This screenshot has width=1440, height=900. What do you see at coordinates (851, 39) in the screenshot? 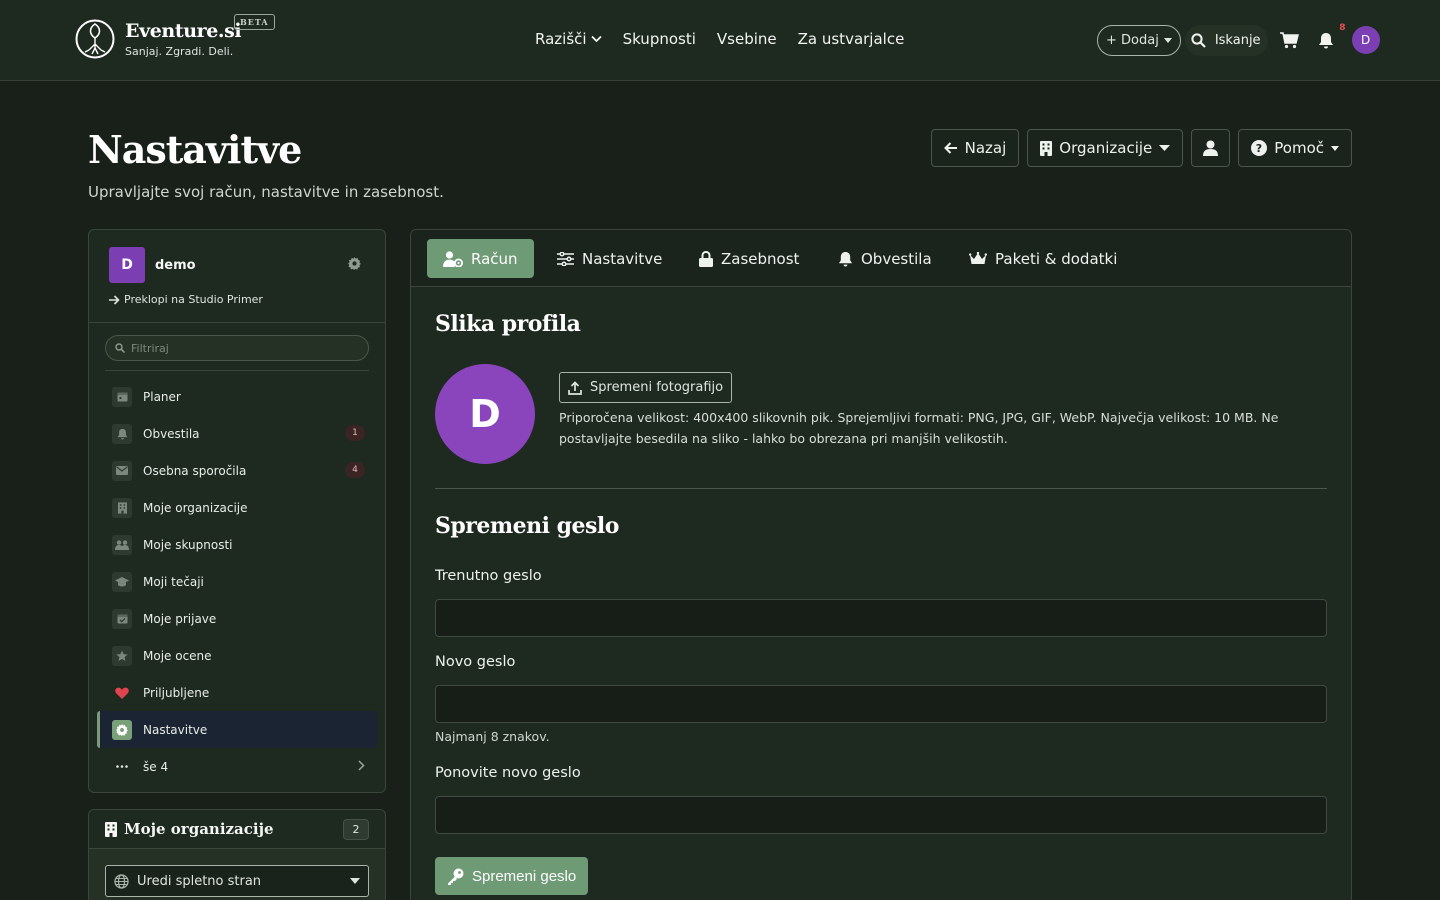
I see `nav-link-creators: Za ustvarjalce` at bounding box center [851, 39].